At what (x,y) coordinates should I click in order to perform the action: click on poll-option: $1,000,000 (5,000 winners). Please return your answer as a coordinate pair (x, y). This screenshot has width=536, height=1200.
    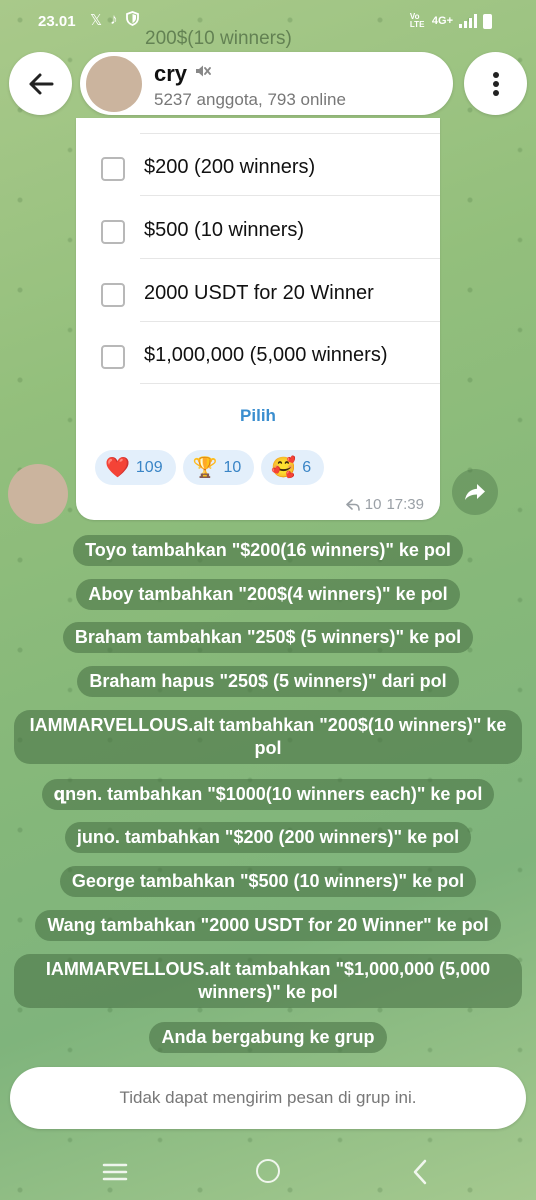
    Looking at the image, I should click on (258, 353).